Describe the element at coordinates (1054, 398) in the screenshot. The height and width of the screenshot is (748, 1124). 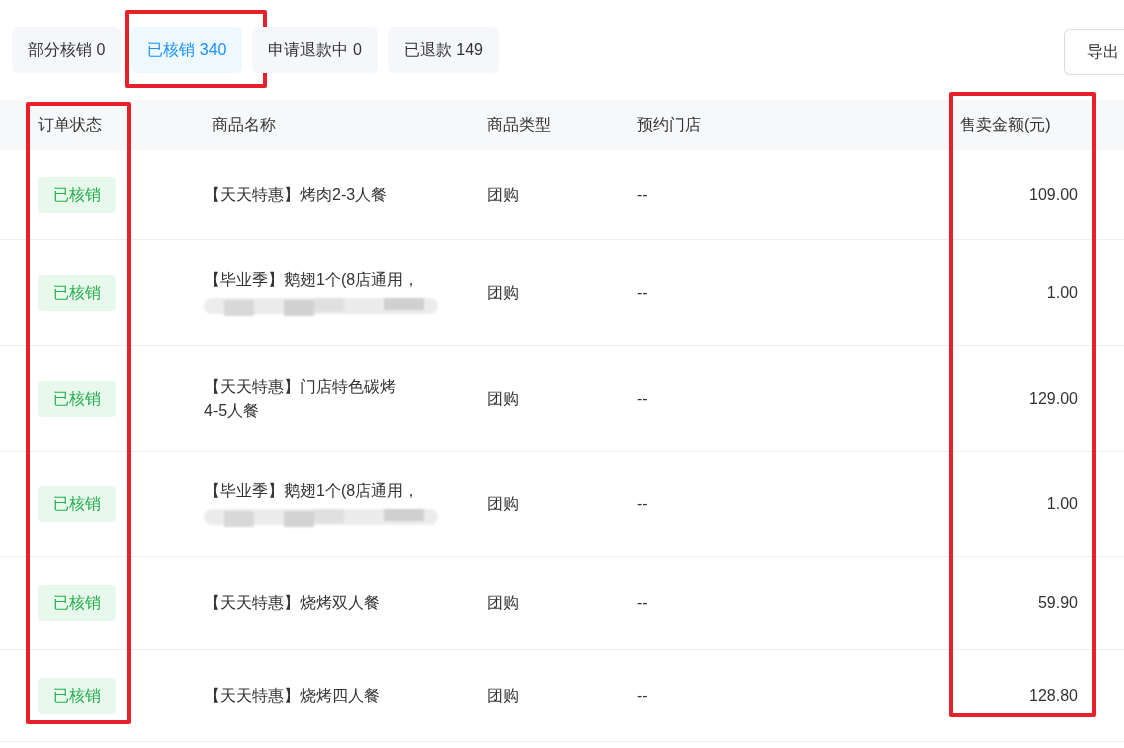
I see `table-cell-text: 129.00` at that location.